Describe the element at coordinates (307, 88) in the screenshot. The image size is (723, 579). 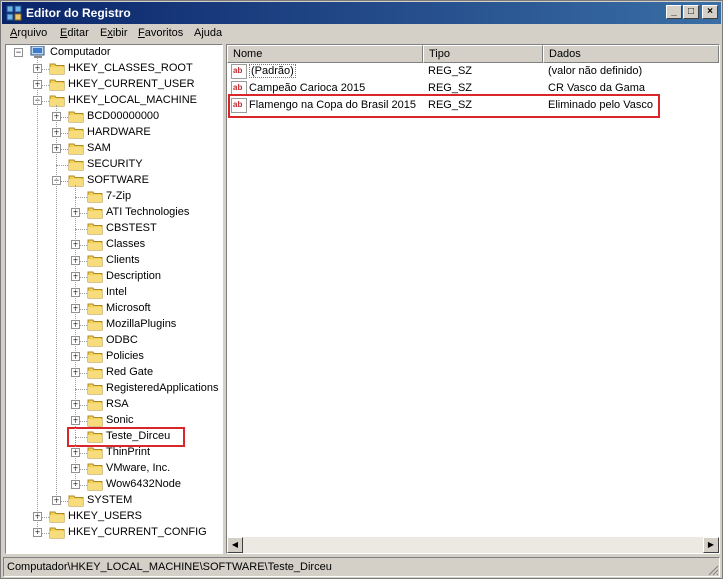
I see `value-name: Campeão Carioca 2015` at that location.